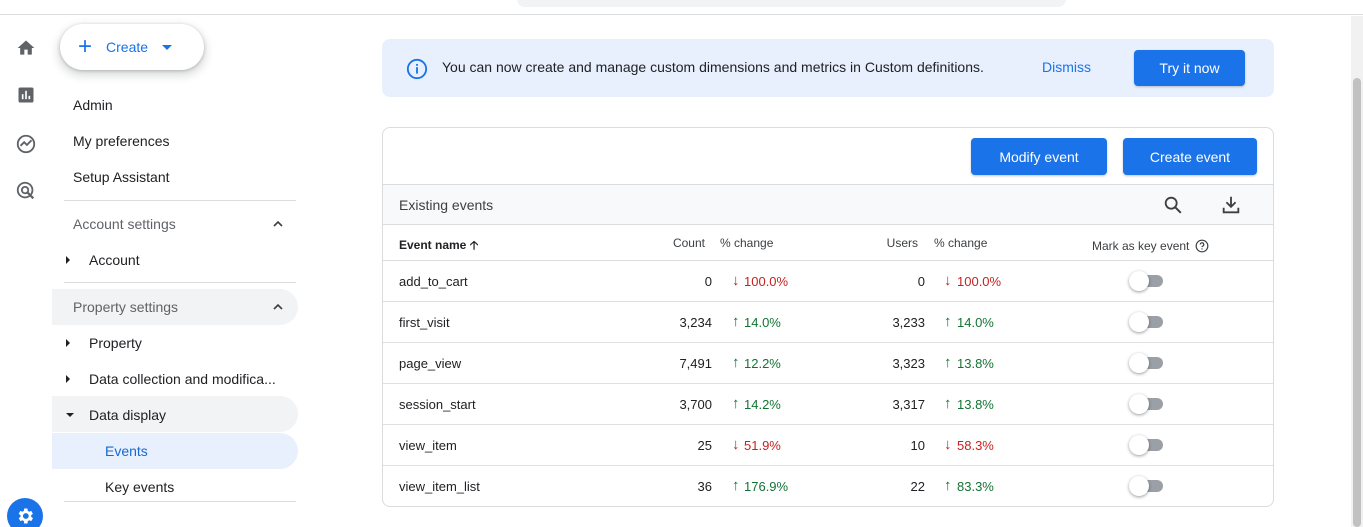 Image resolution: width=1363 pixels, height=527 pixels. Describe the element at coordinates (960, 243) in the screenshot. I see `col-users-change: % change` at that location.